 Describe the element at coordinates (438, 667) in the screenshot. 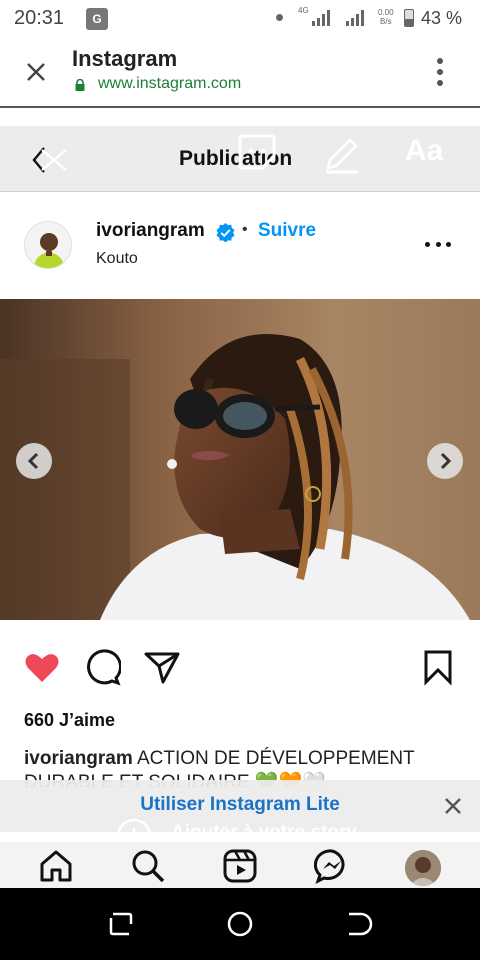

I see `bookmark-icon` at that location.